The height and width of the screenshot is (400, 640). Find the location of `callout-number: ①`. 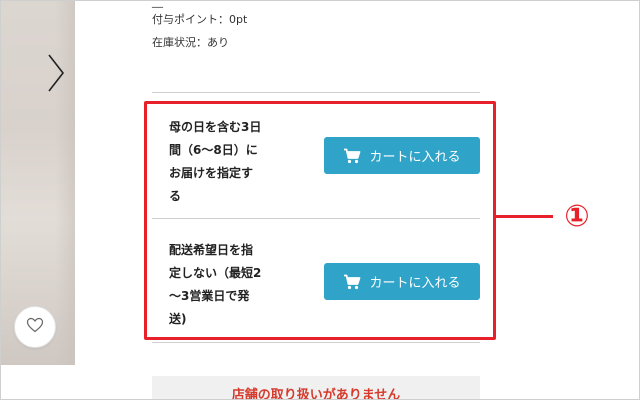

callout-number: ① is located at coordinates (577, 216).